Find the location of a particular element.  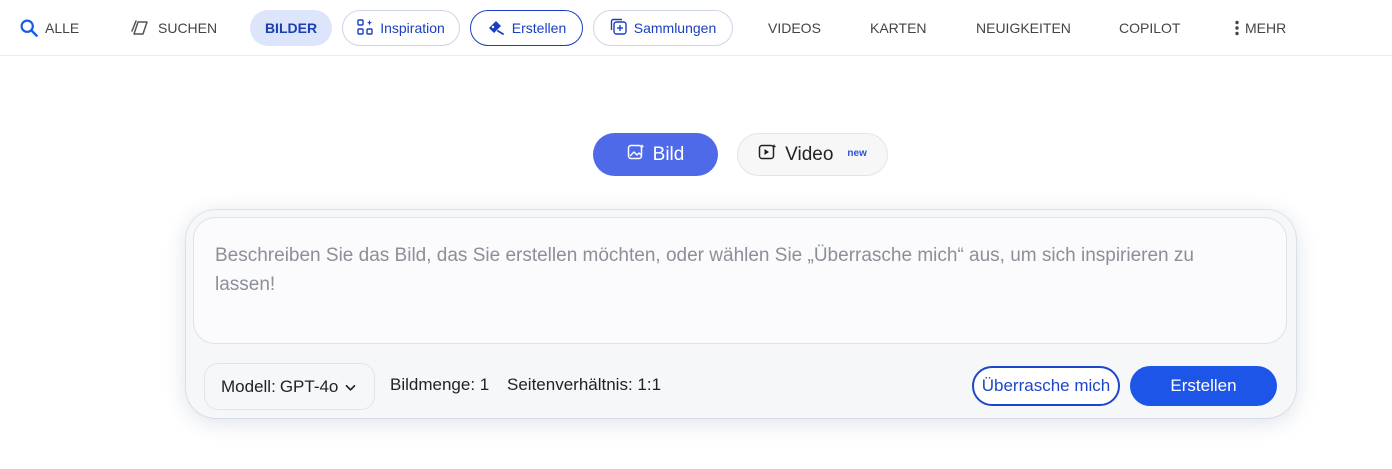

nav-search: Suchen is located at coordinates (173, 28).